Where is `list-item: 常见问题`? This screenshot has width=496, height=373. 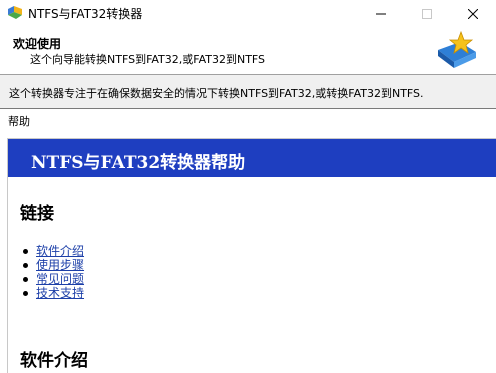 list-item: 常见问题 is located at coordinates (53, 279).